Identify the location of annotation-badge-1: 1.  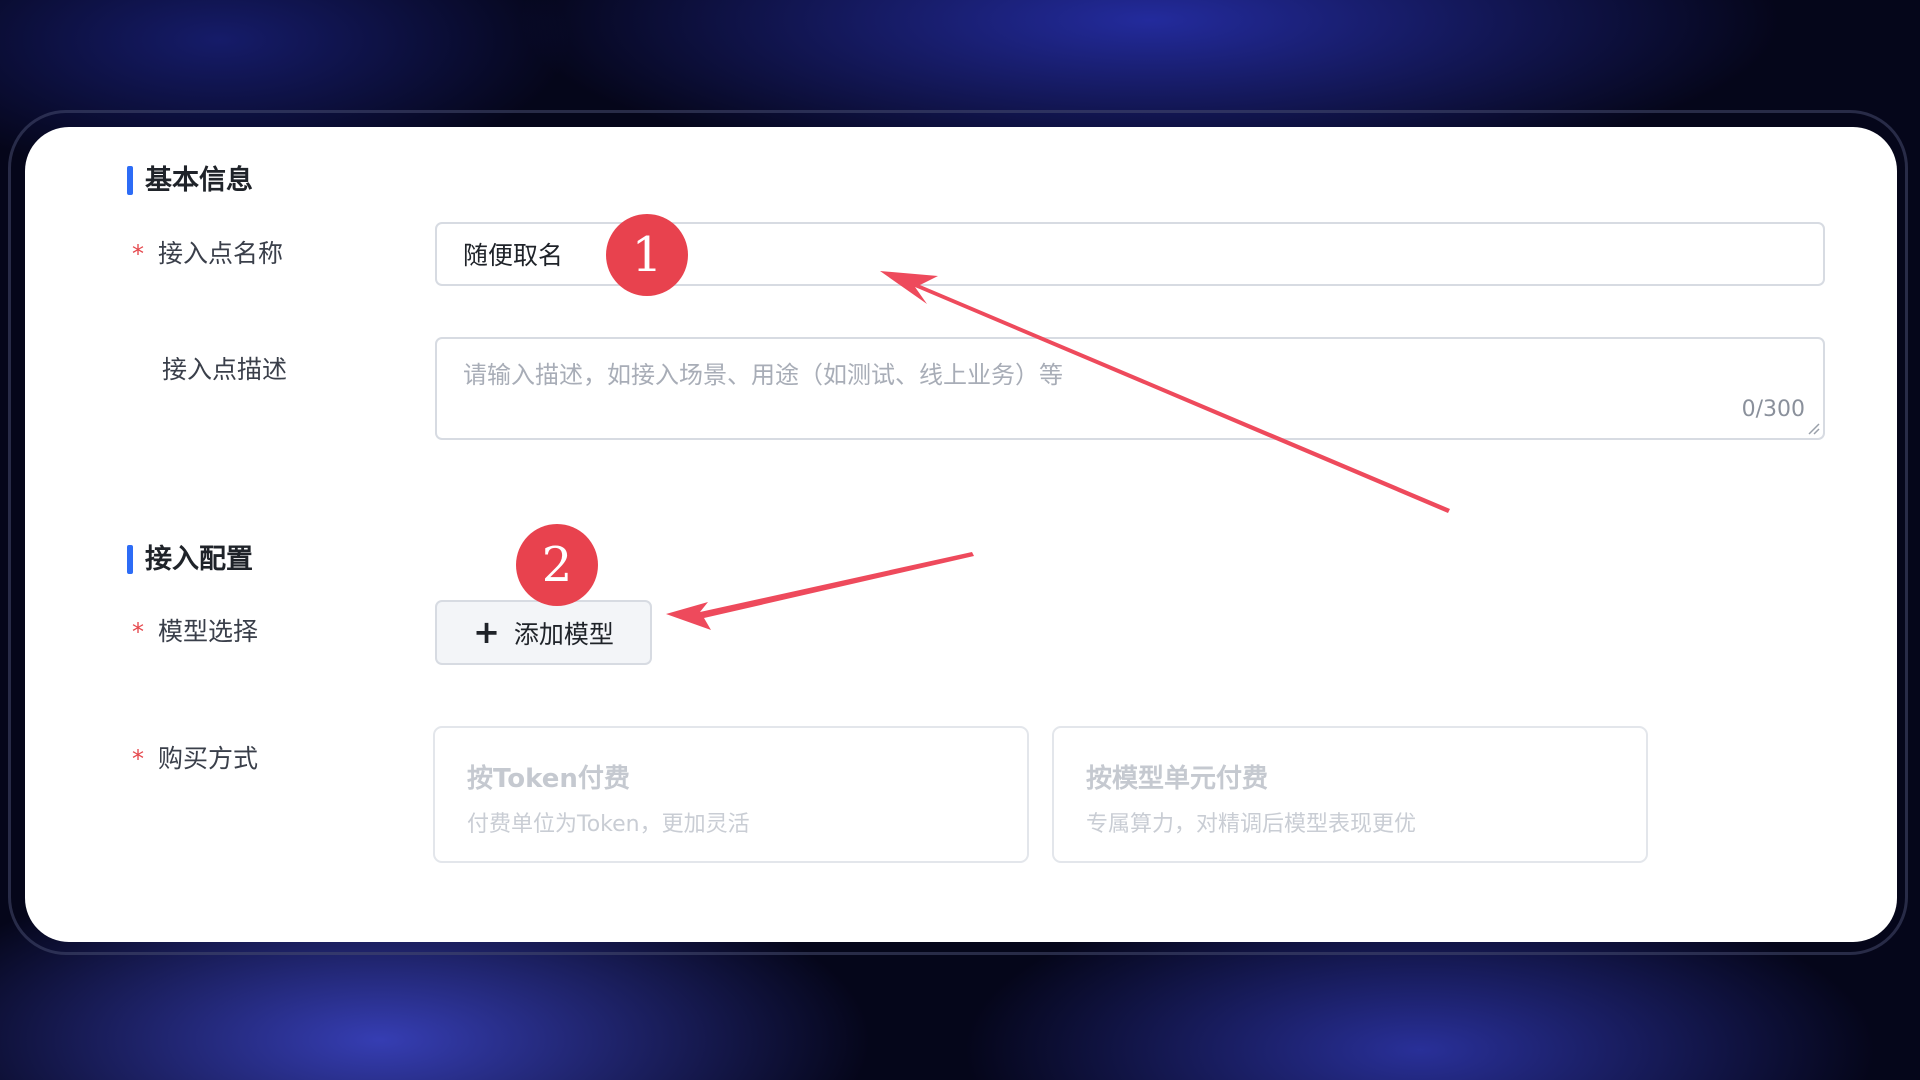
(647, 255).